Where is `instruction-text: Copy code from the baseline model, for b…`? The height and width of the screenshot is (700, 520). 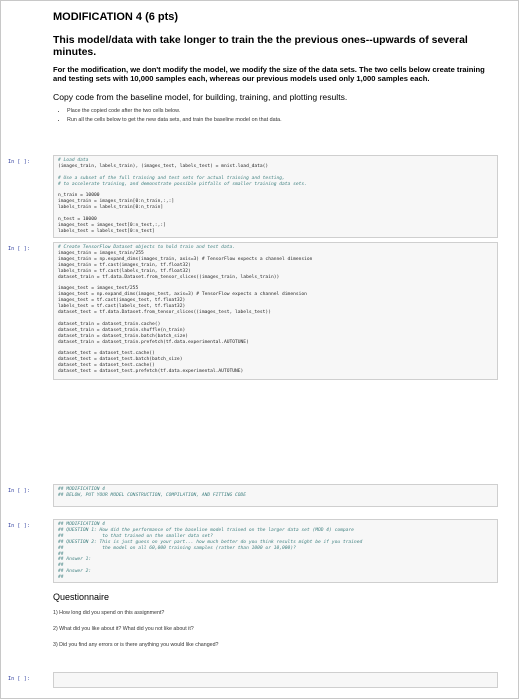
instruction-text: Copy code from the baseline model, for b… is located at coordinates (200, 97).